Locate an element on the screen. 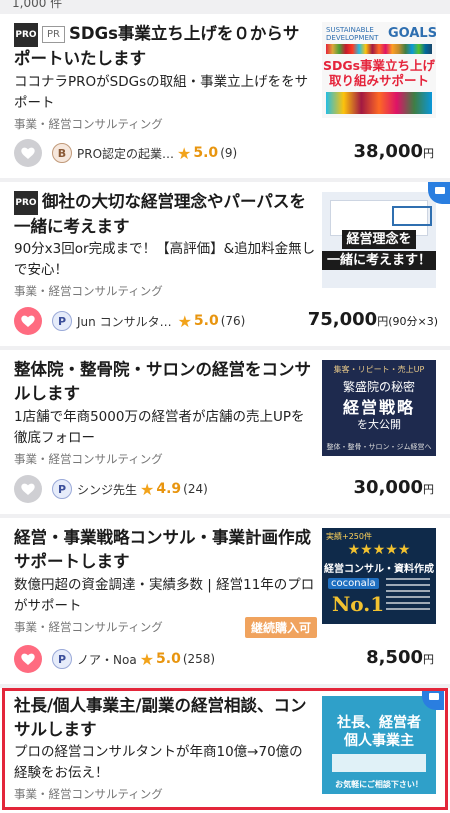  price: 38,000円 is located at coordinates (393, 151).